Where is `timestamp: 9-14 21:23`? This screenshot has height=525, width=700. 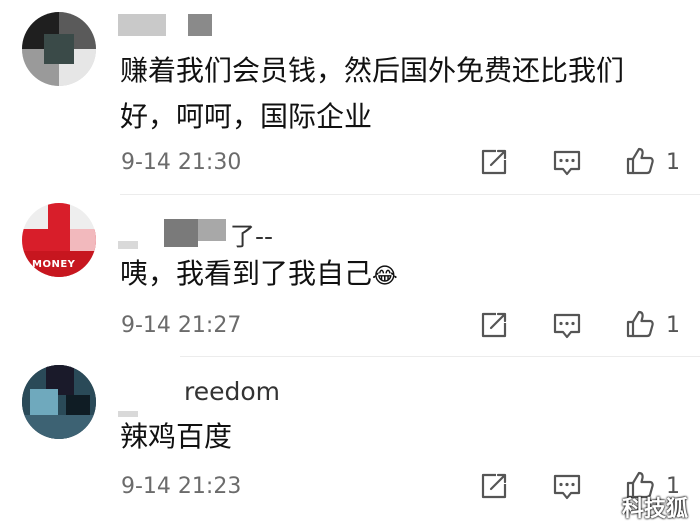 timestamp: 9-14 21:23 is located at coordinates (181, 486).